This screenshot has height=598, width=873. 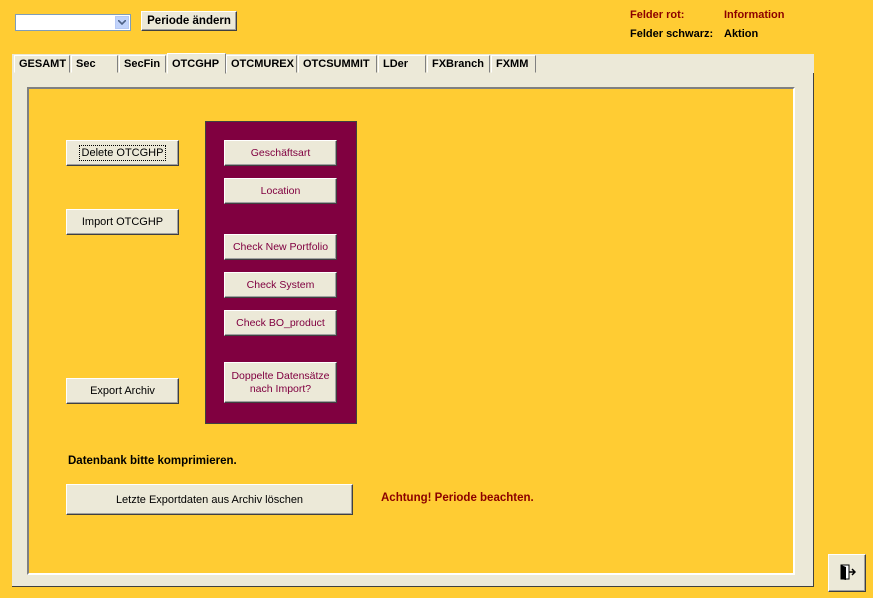 What do you see at coordinates (209, 499) in the screenshot?
I see `delete-last-export-button: Letzte Exportdaten aus Archiv löschen` at bounding box center [209, 499].